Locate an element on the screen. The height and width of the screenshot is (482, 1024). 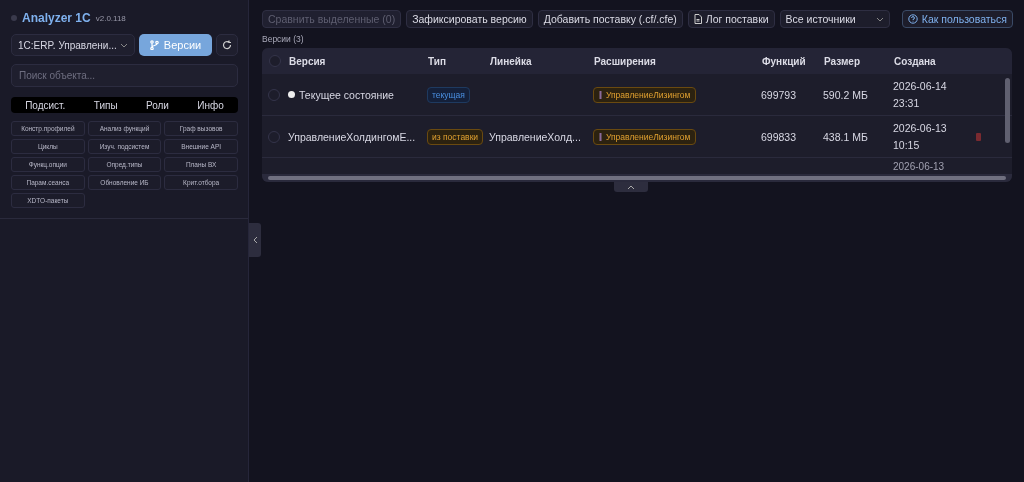
add-delivery-button: Добавить поставку (.cf/.cfe) is located at coordinates (610, 19).